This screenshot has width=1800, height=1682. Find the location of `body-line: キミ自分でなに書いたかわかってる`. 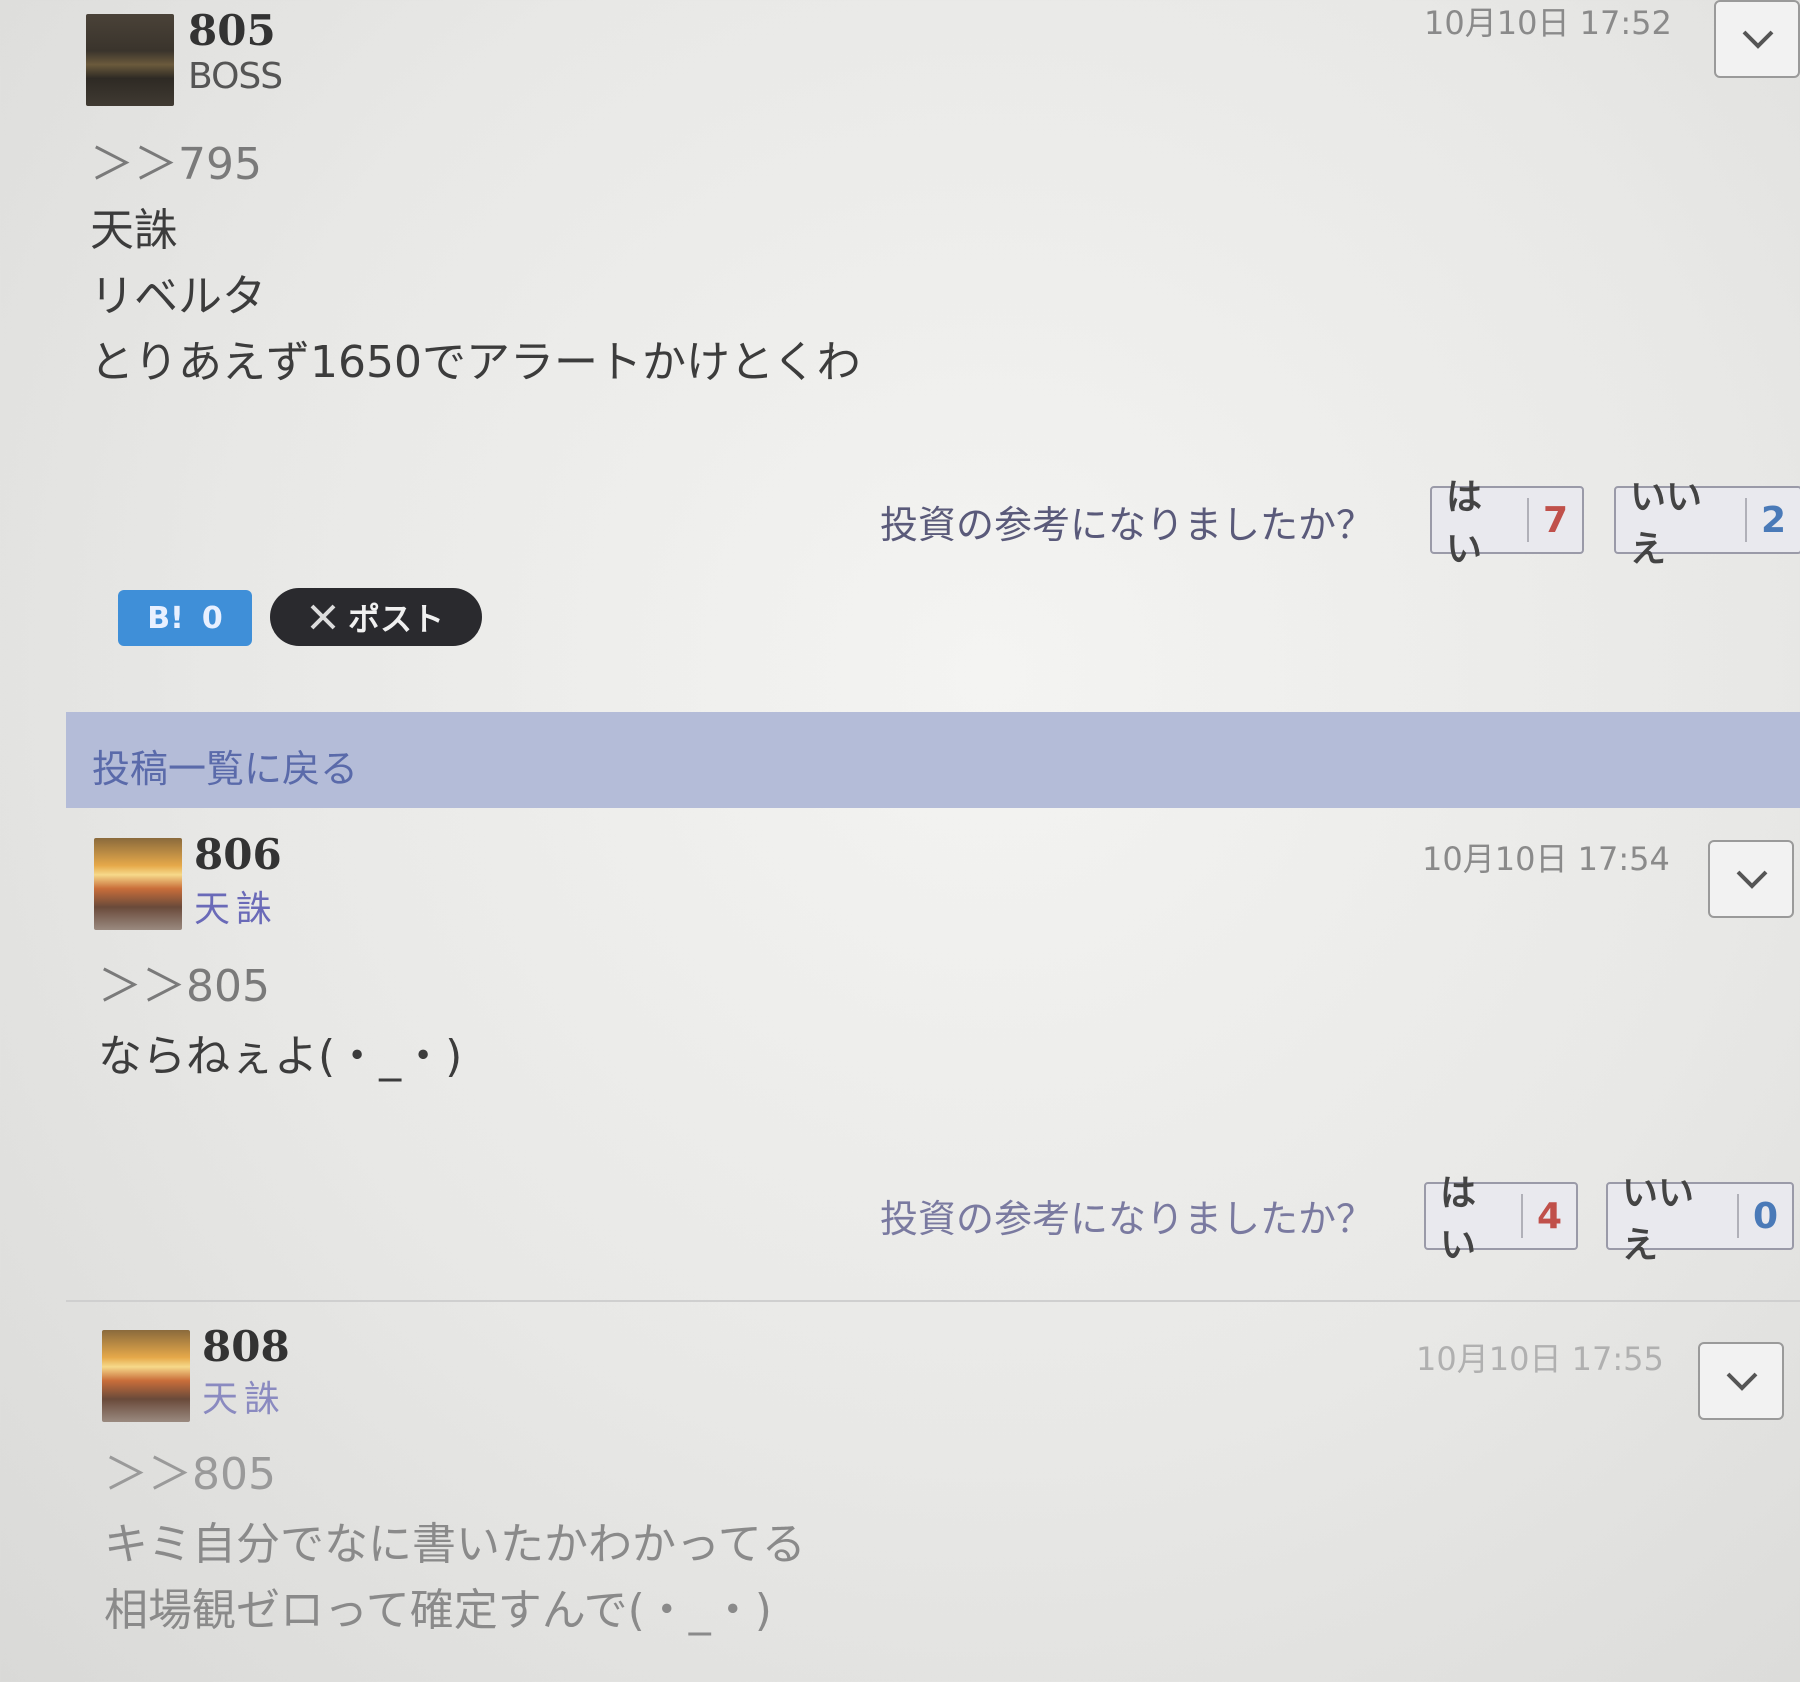

body-line: キミ自分でなに書いたかわかってる is located at coordinates (455, 1544).